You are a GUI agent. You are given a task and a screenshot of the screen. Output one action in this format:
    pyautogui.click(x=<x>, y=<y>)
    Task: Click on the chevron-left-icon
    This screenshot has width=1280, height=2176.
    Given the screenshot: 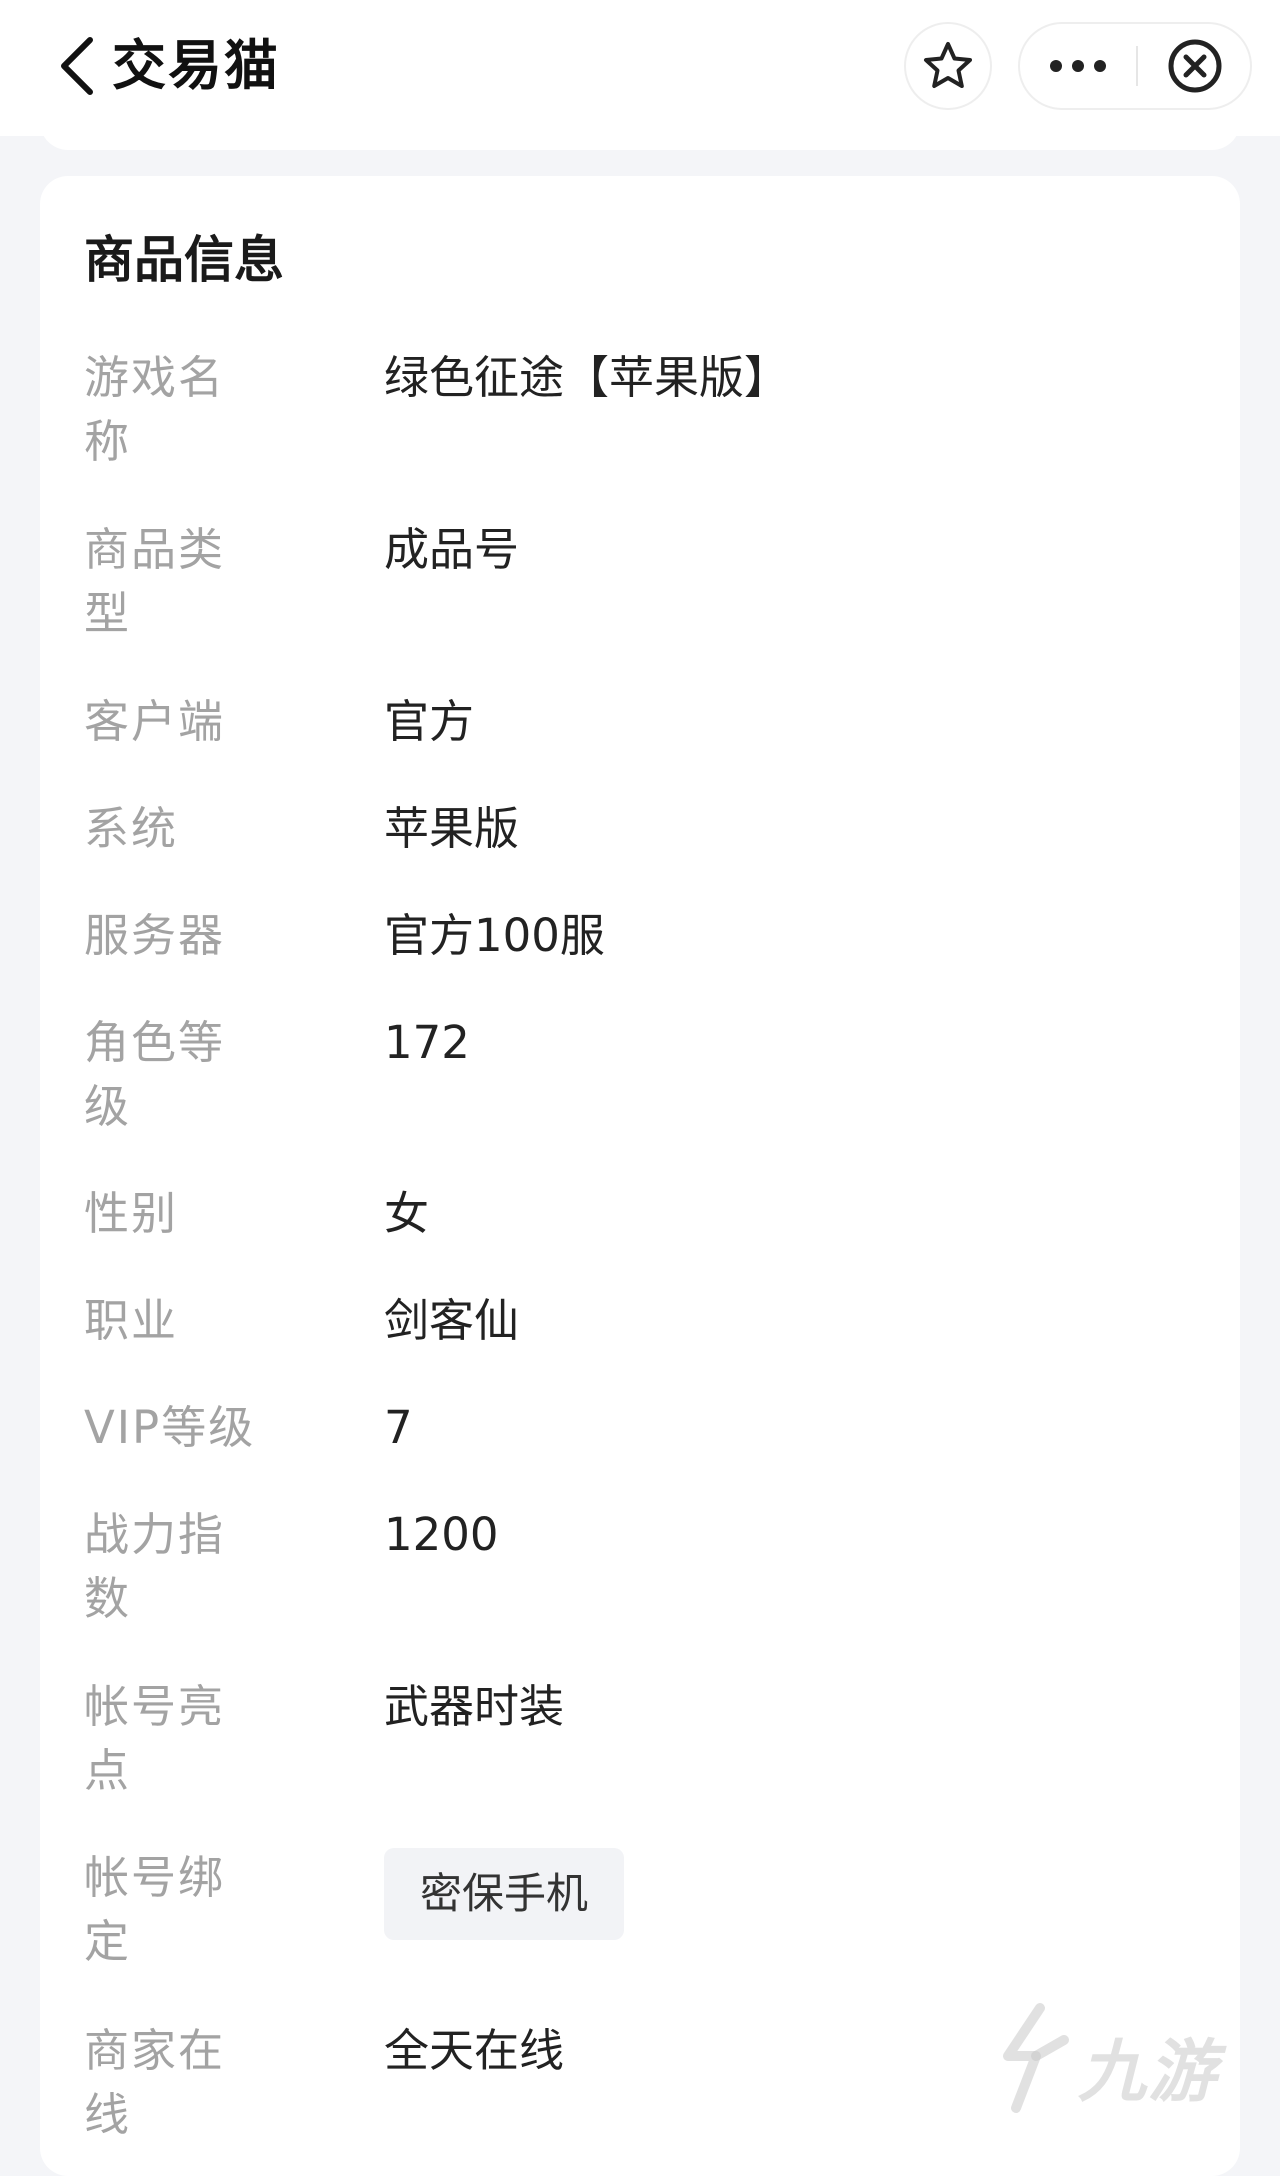 What is the action you would take?
    pyautogui.click(x=77, y=66)
    